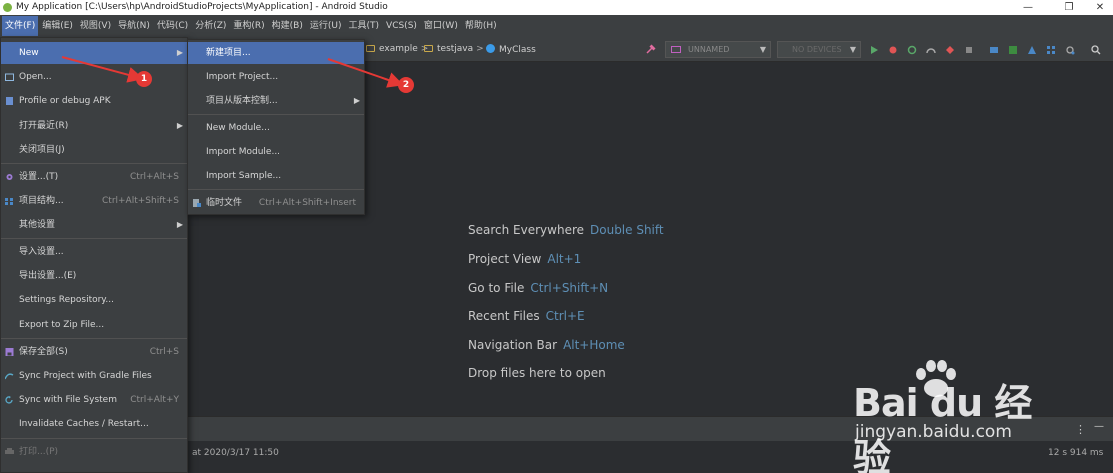  I want to click on run-config-select: UNNAMED ▼, so click(718, 49).